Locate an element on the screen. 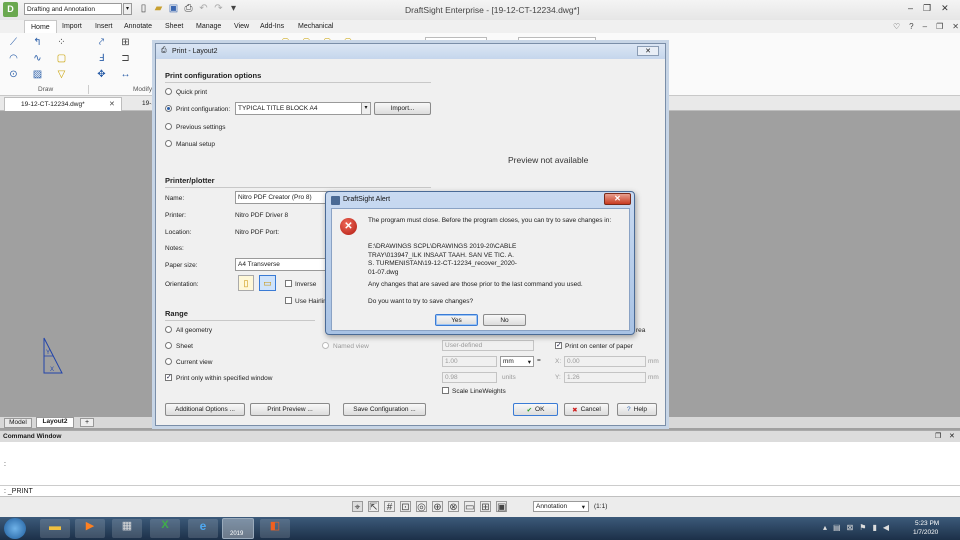 Image resolution: width=960 pixels, height=540 pixels. all-geometry-radio is located at coordinates (168, 329).